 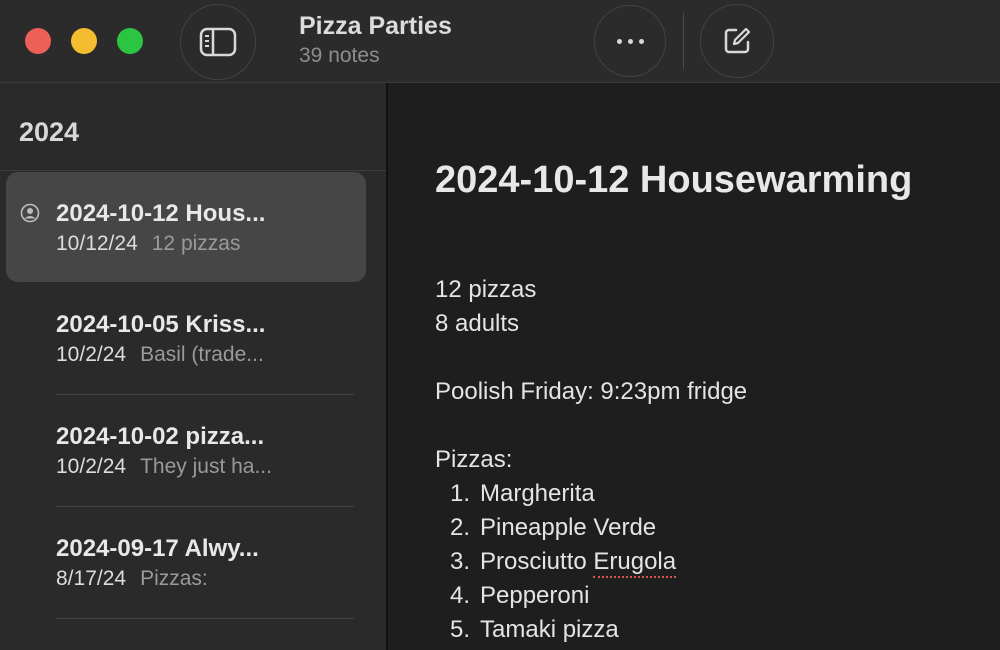 I want to click on folder-title: Pizza Parties, so click(x=375, y=26).